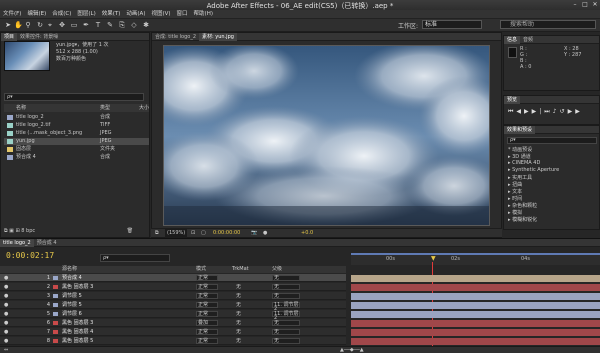 This screenshot has height=353, width=600. Describe the element at coordinates (144, 108) in the screenshot. I see `col-size: 大小` at that location.